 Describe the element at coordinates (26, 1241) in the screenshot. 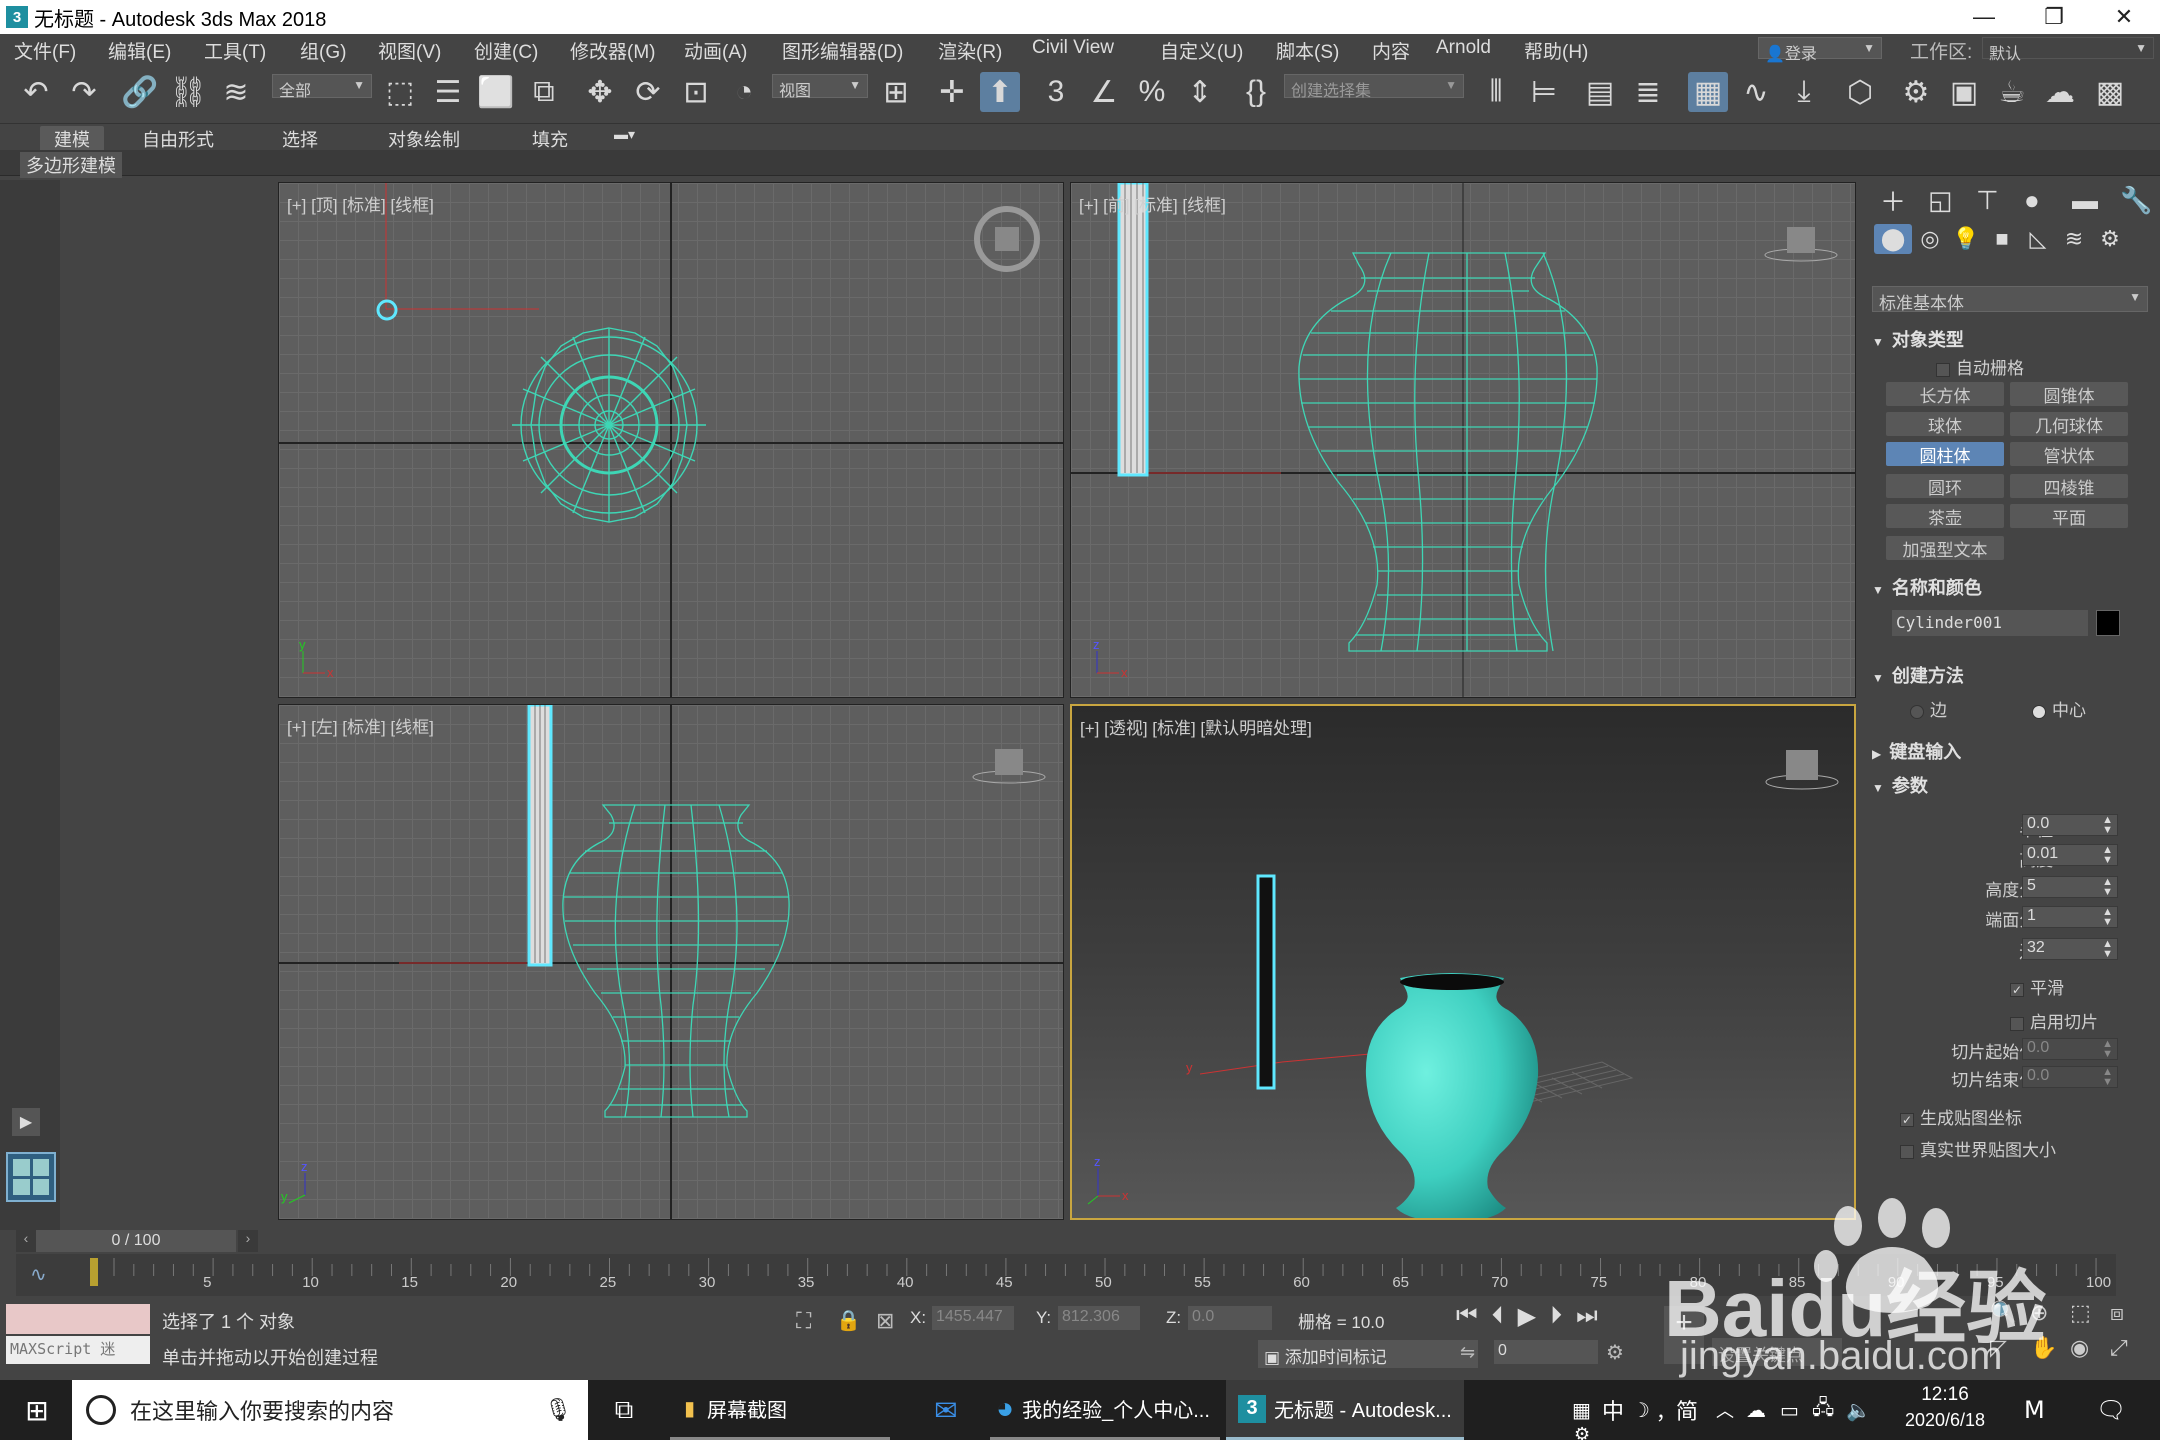

I see `prev-frame-icon: ‹` at that location.